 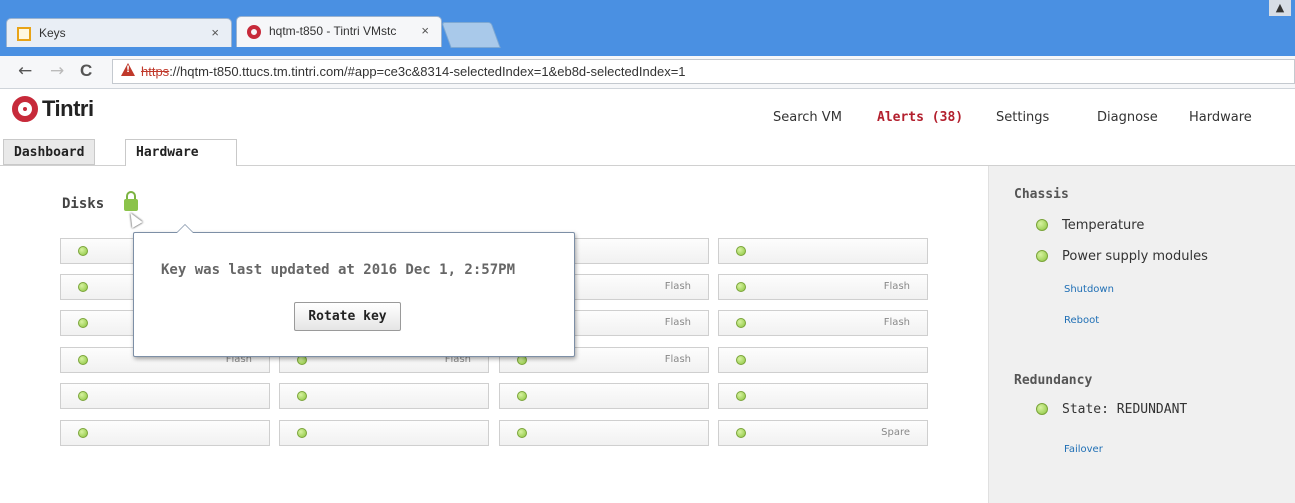 I want to click on browser-tab-title: Keys, so click(x=52, y=33).